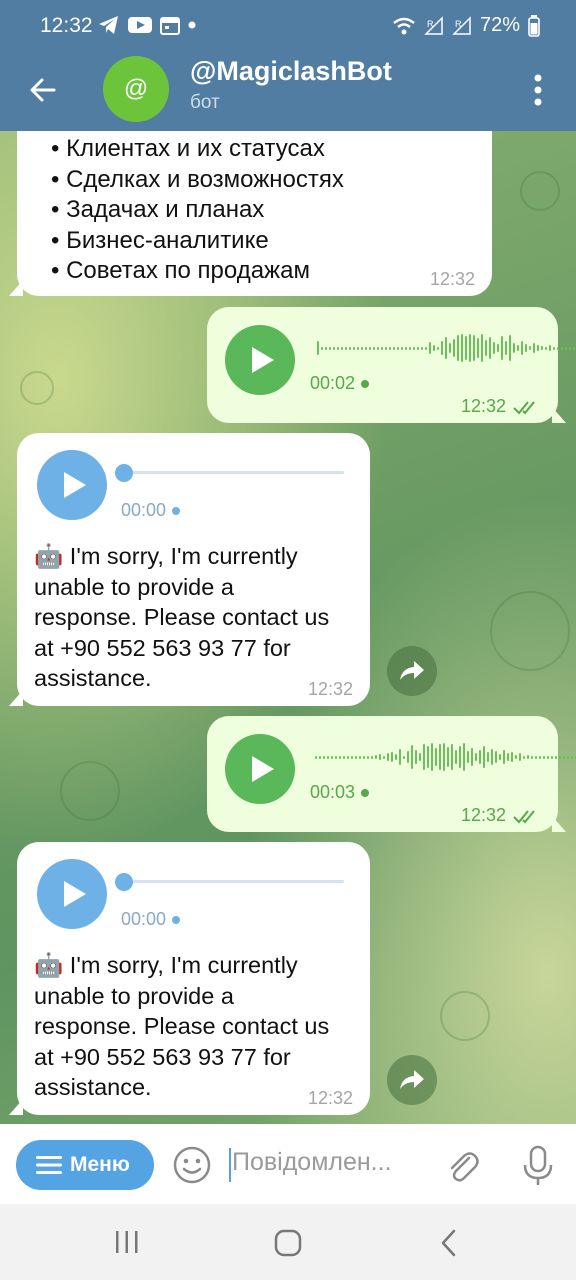 The image size is (576, 1280). I want to click on bot-menu-button: Меню, so click(85, 1165).